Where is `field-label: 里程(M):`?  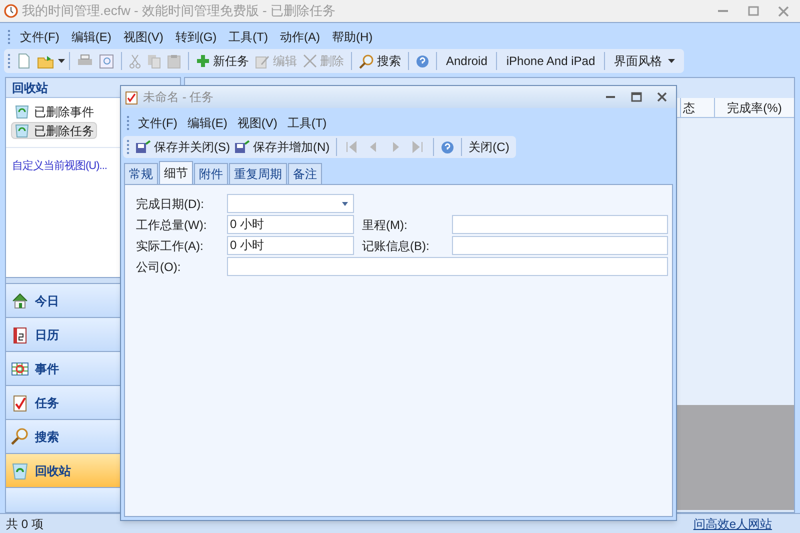 field-label: 里程(M): is located at coordinates (384, 225).